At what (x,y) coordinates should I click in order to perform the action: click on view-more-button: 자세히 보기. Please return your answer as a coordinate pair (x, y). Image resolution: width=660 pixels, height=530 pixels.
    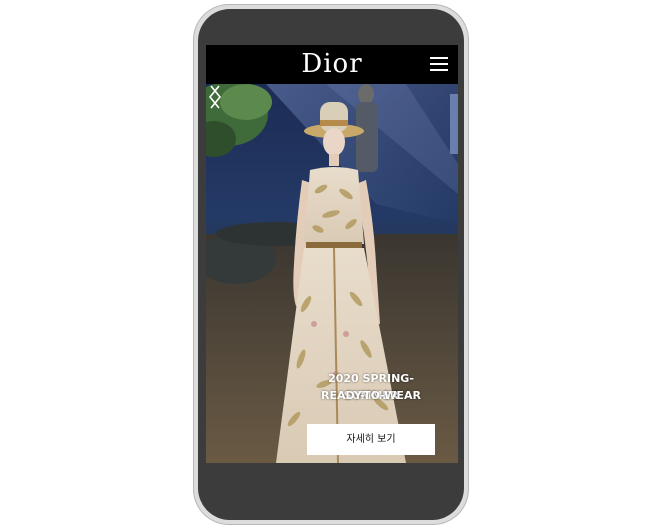
    Looking at the image, I should click on (371, 439).